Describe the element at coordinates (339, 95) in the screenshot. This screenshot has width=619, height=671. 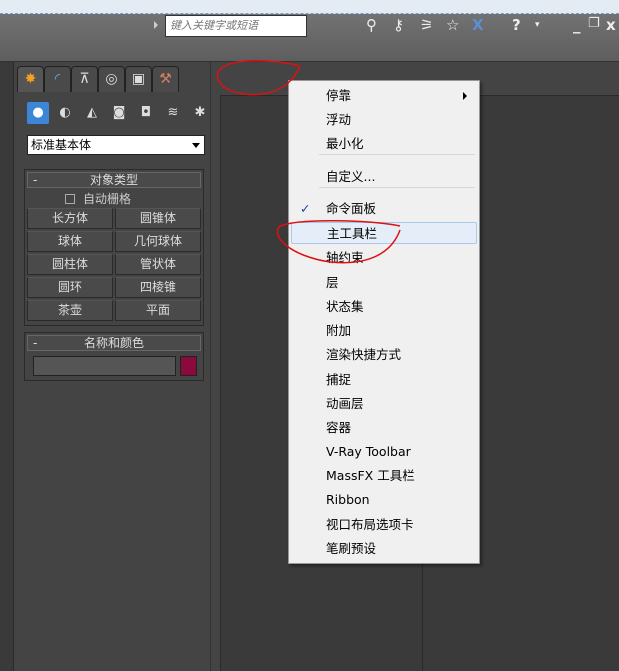
I see `menu-item-label: 停靠` at that location.